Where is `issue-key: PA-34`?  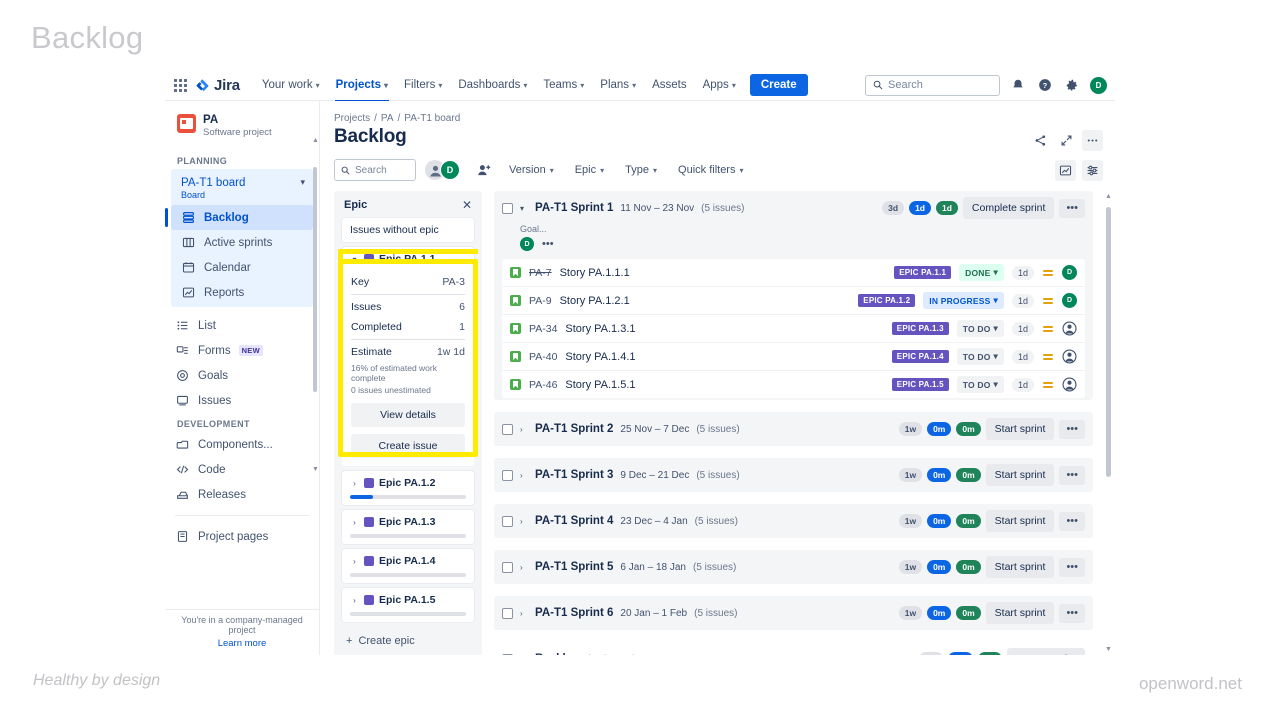
issue-key: PA-34 is located at coordinates (543, 329).